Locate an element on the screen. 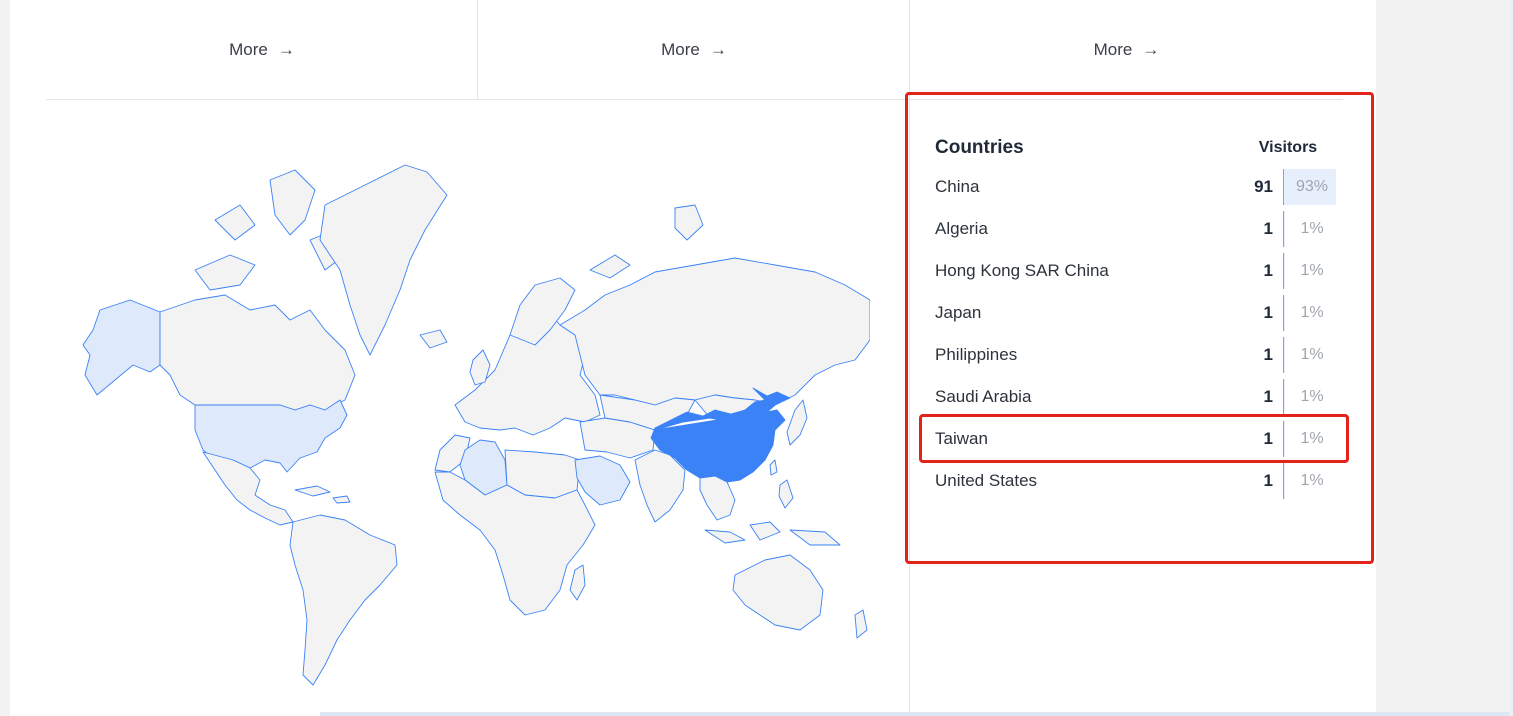 Image resolution: width=1513 pixels, height=716 pixels. window-edge is located at coordinates (1511, 358).